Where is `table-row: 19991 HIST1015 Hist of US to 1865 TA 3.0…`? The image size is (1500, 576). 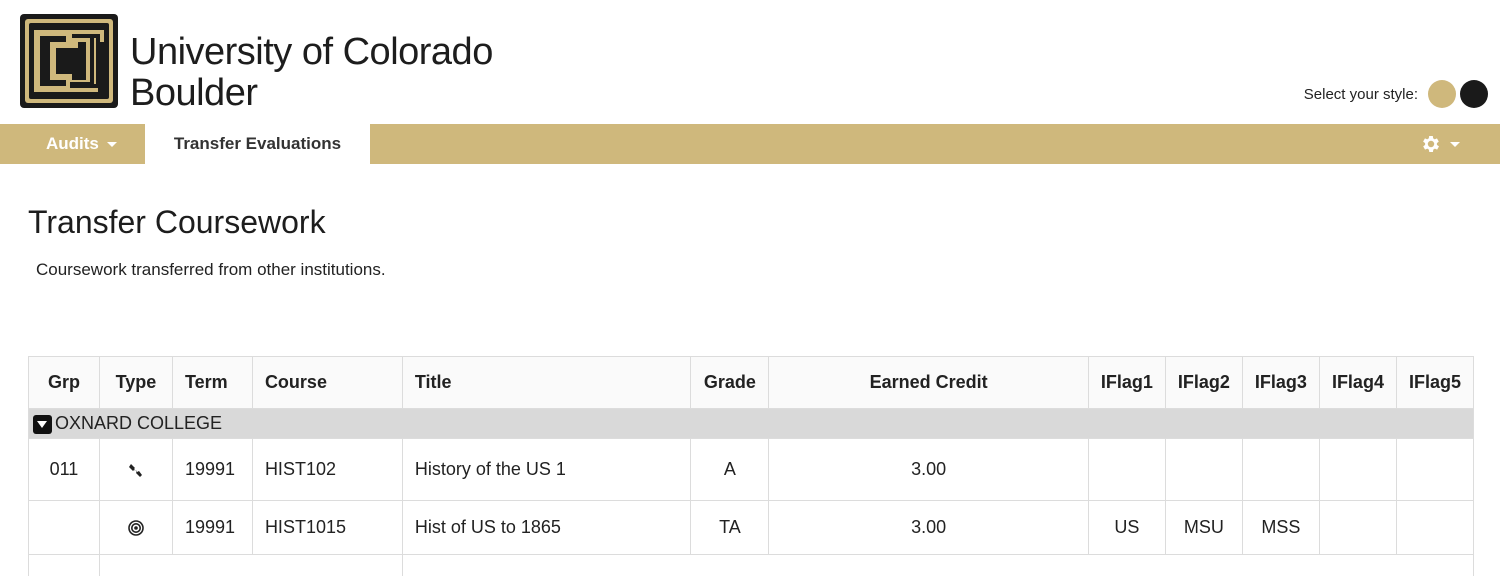
table-row: 19991 HIST1015 Hist of US to 1865 TA 3.0… is located at coordinates (751, 527).